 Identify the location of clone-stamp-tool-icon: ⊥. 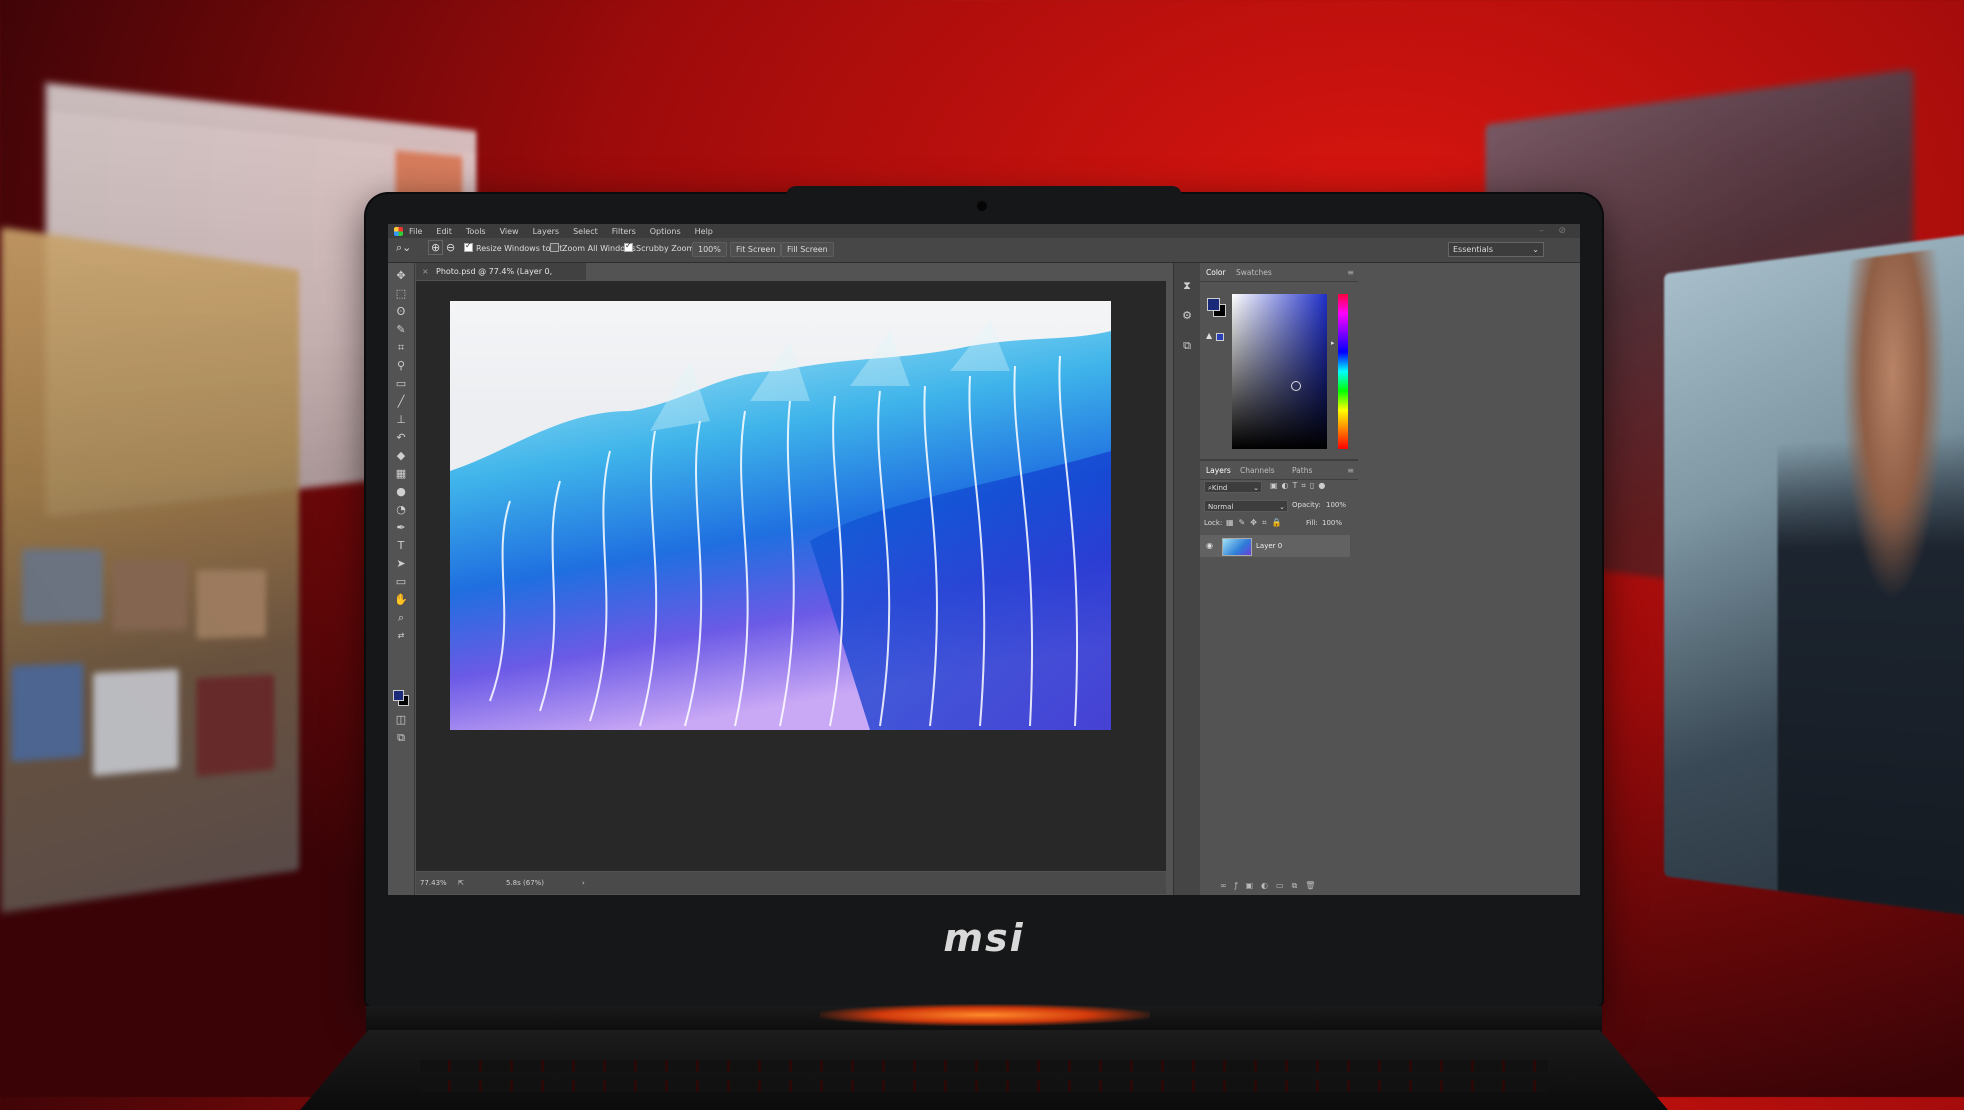
(401, 420).